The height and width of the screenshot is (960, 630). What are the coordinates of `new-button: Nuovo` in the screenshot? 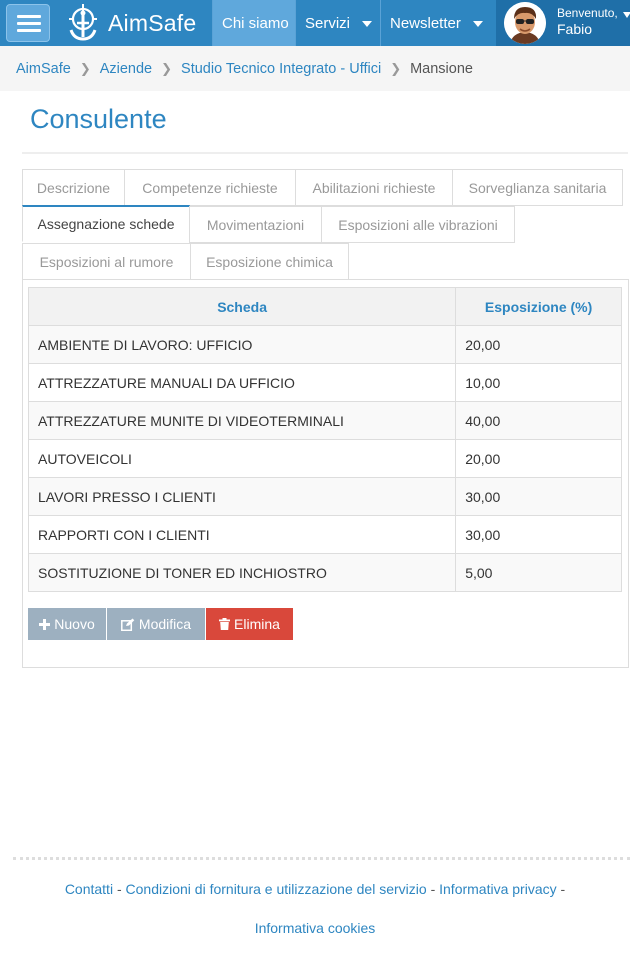 It's located at (67, 624).